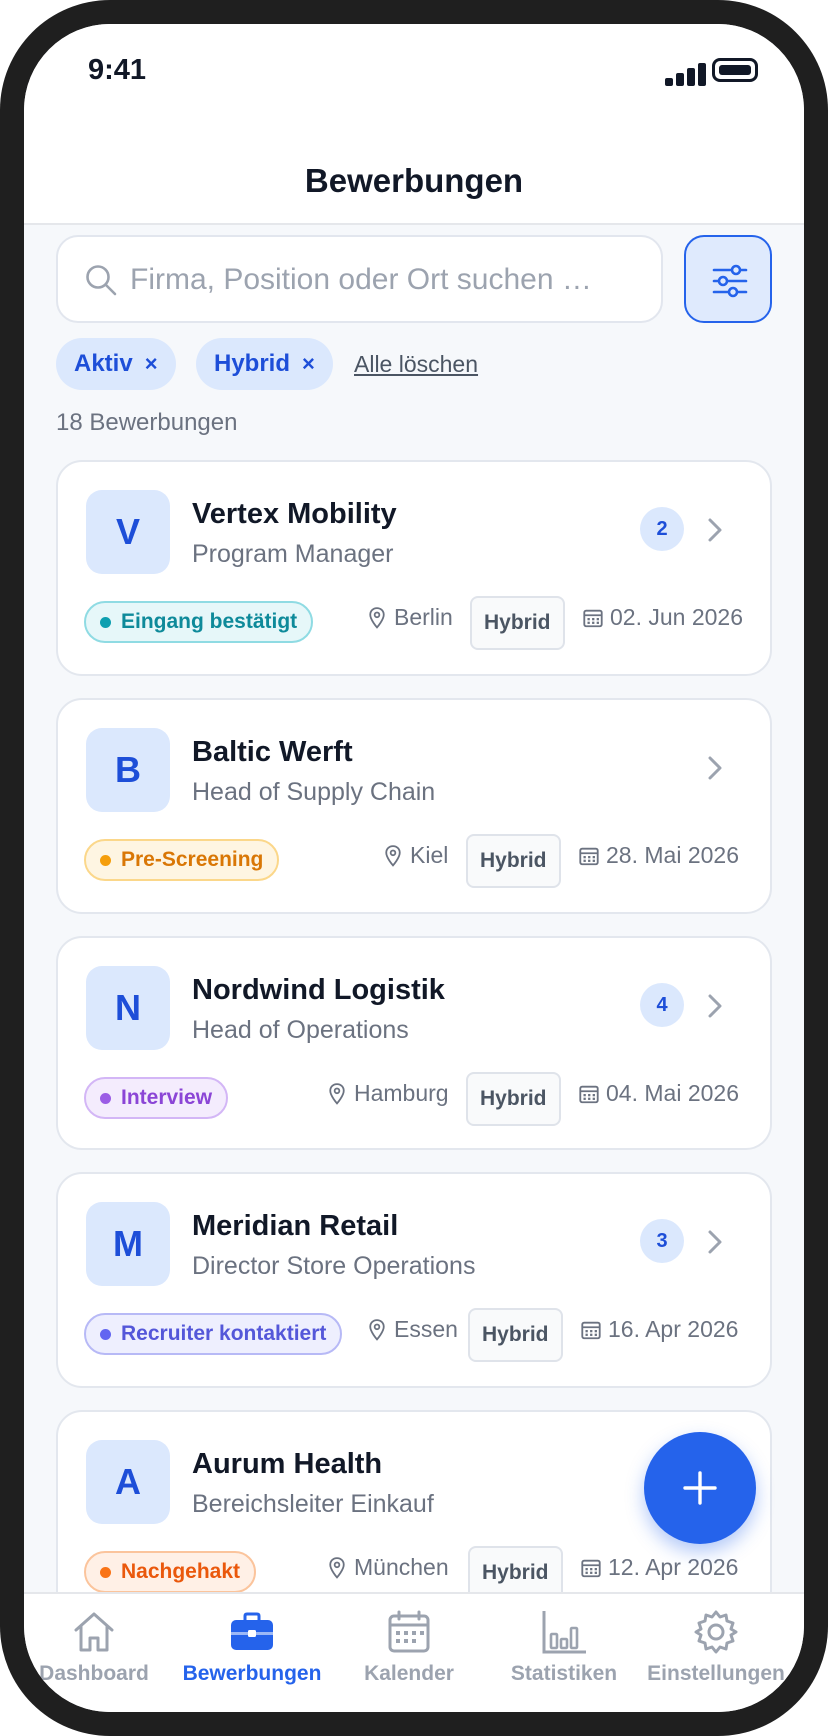 The image size is (828, 1736). I want to click on company-avatar: N, so click(128, 1008).